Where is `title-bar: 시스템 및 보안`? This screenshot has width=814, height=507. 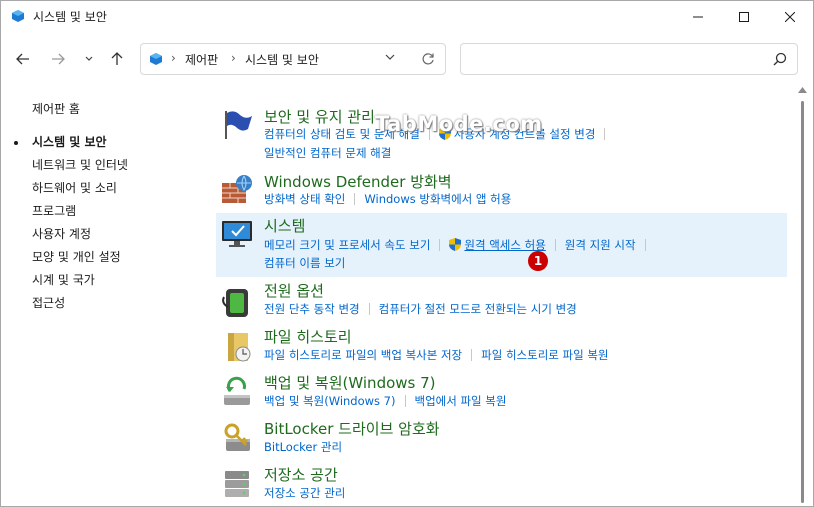 title-bar: 시스템 및 보안 is located at coordinates (407, 17).